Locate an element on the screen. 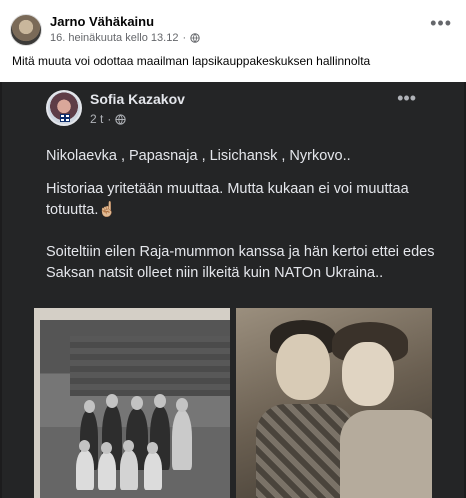  shared-post-time: 2 t is located at coordinates (96, 119).